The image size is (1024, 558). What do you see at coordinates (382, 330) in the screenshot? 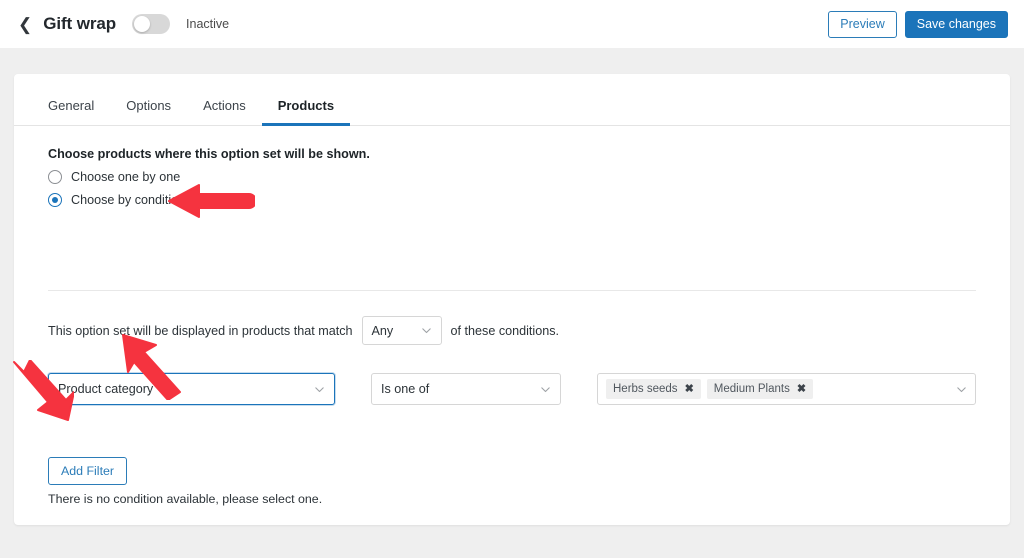
I see `match-type-value: Any` at bounding box center [382, 330].